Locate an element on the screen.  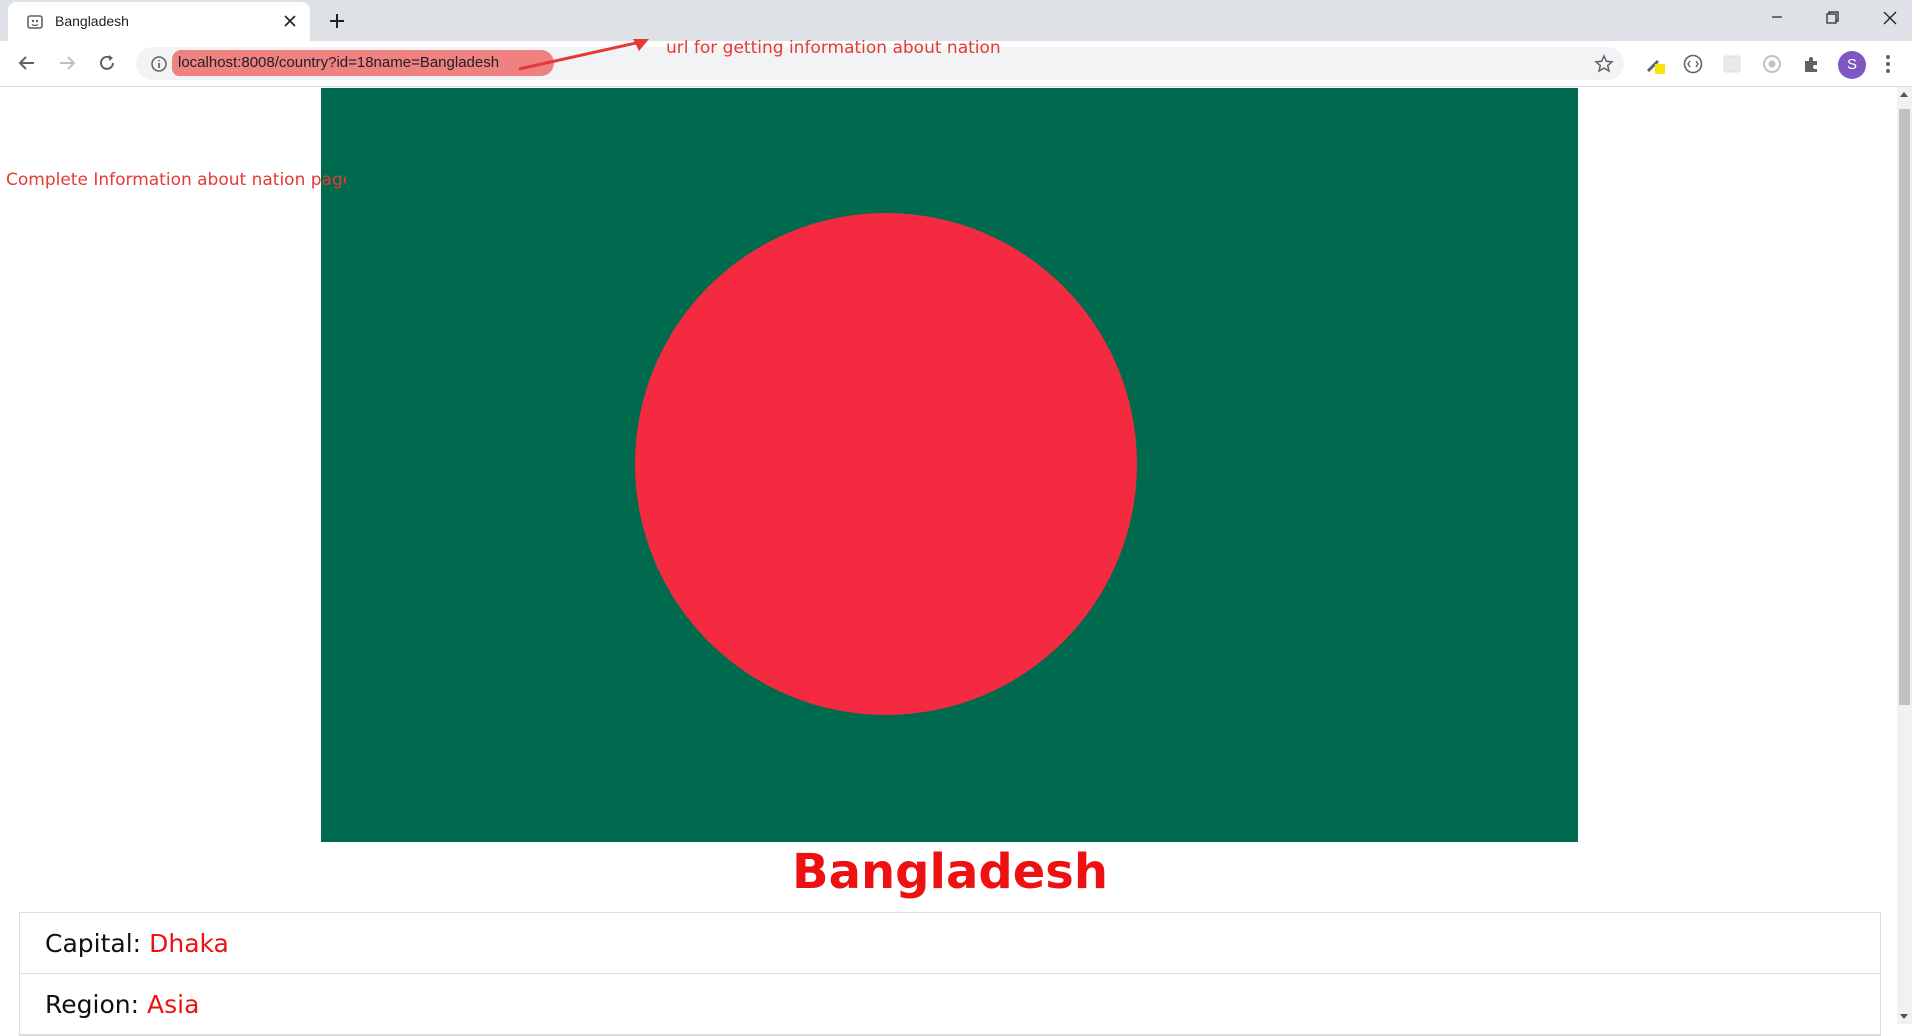
scroll-thumb is located at coordinates (1904, 407).